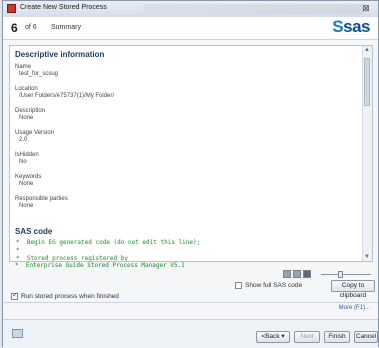 The image size is (379, 348). I want to click on responsible-parties-label: Responsible parties, so click(41, 199).